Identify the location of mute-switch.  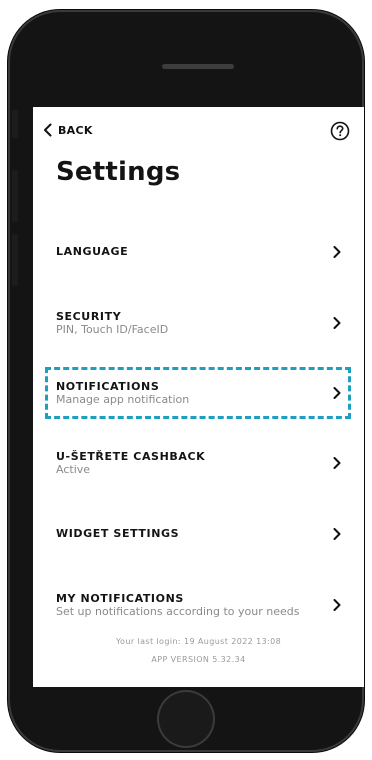
(15, 124).